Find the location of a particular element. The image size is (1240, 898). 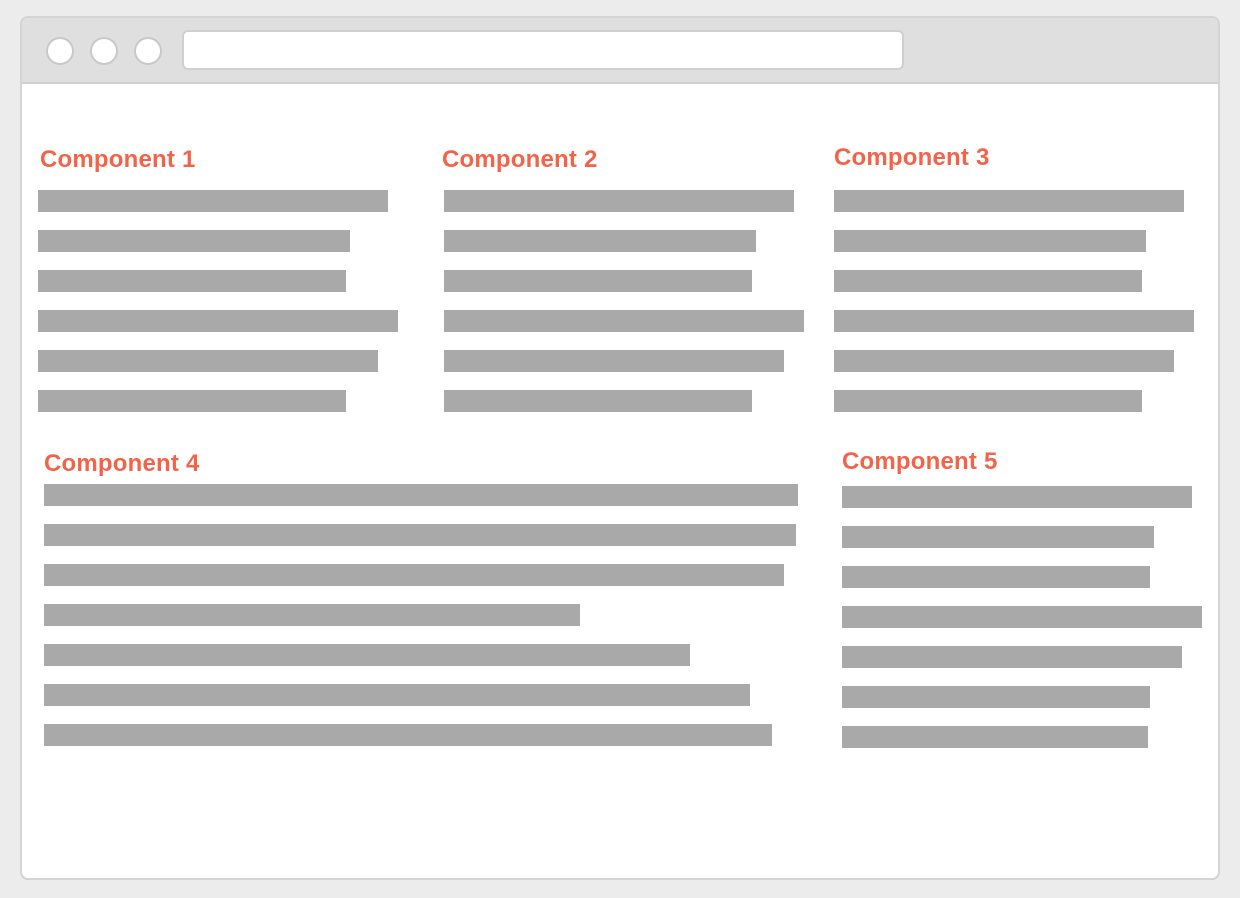

title-bar is located at coordinates (620, 51).